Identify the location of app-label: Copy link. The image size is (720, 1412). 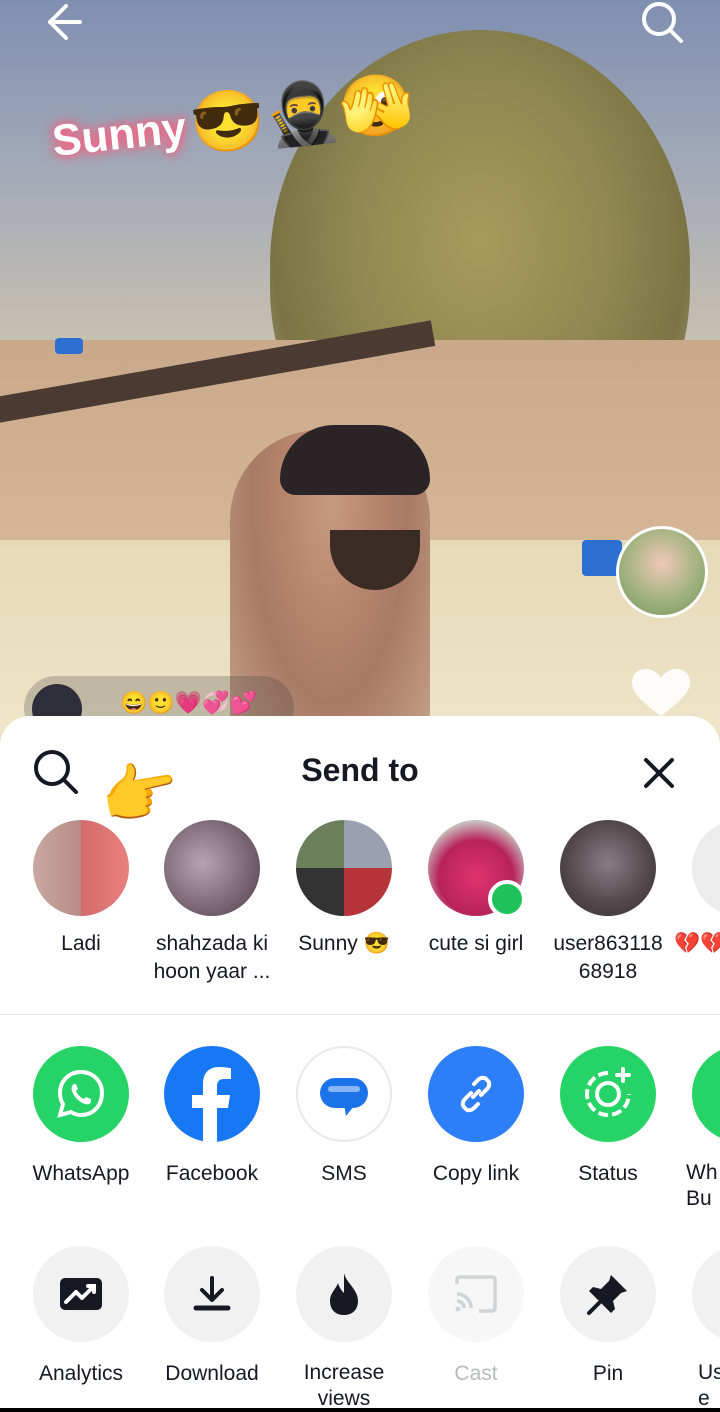
(476, 1173).